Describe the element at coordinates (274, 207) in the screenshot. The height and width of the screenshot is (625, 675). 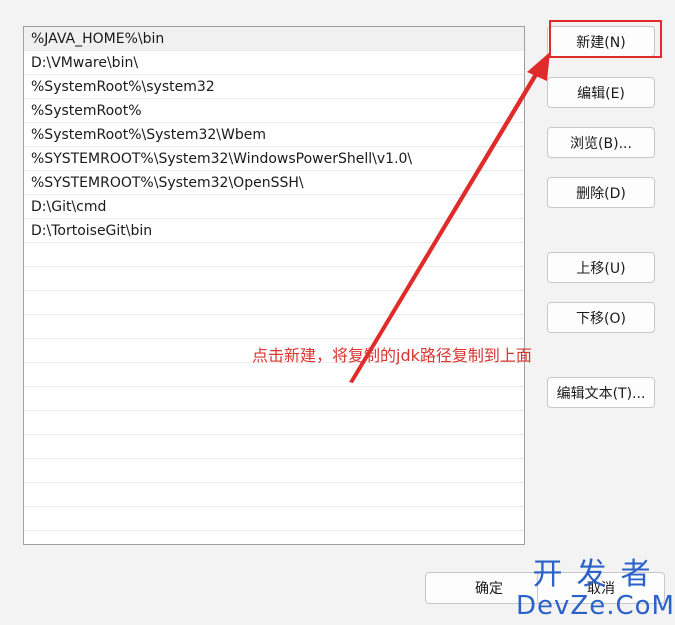
I see `path-list-item: D:\Git\cmd` at that location.